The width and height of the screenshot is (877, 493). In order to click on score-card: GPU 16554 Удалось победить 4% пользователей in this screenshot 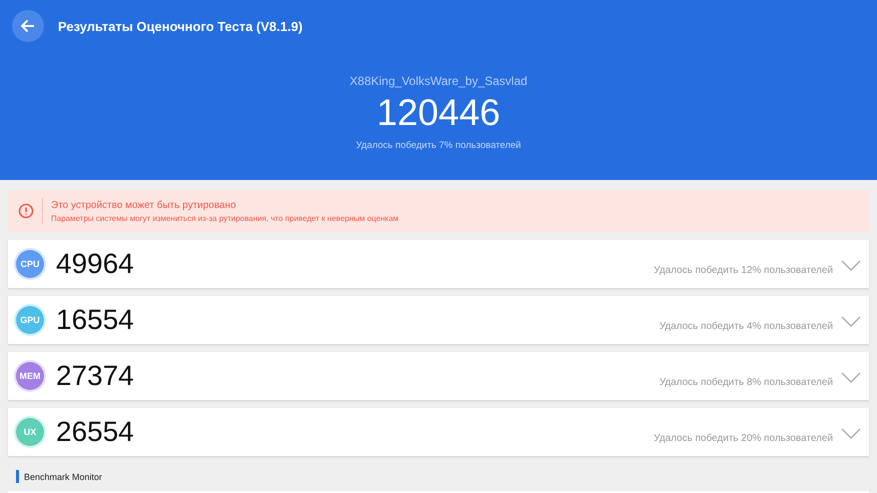, I will do `click(438, 320)`.